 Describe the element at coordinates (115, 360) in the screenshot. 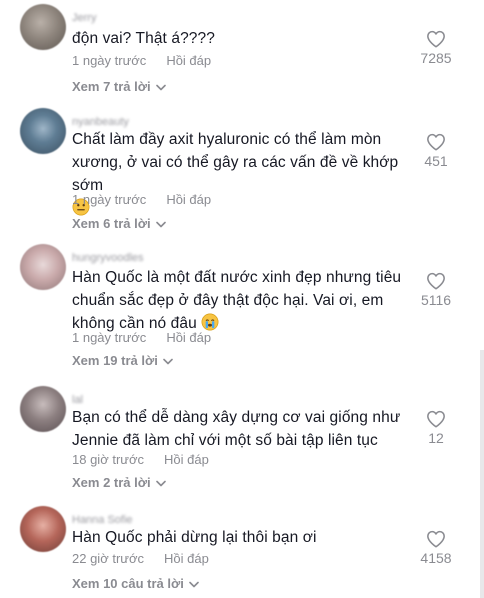

I see `view-replies-label: Xem 19 trả lời` at that location.